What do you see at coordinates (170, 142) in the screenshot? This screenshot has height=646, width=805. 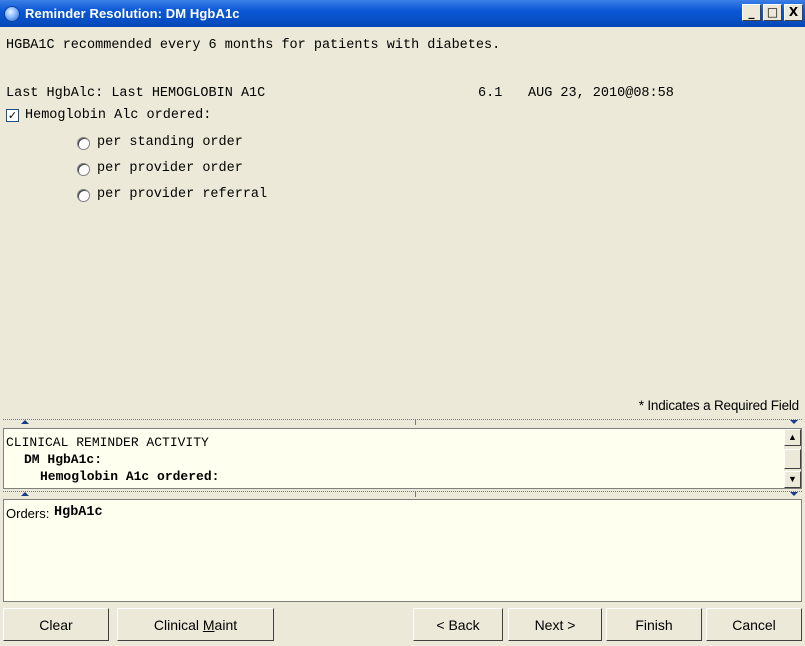 I see `radio-standing-order-label: per standing order` at bounding box center [170, 142].